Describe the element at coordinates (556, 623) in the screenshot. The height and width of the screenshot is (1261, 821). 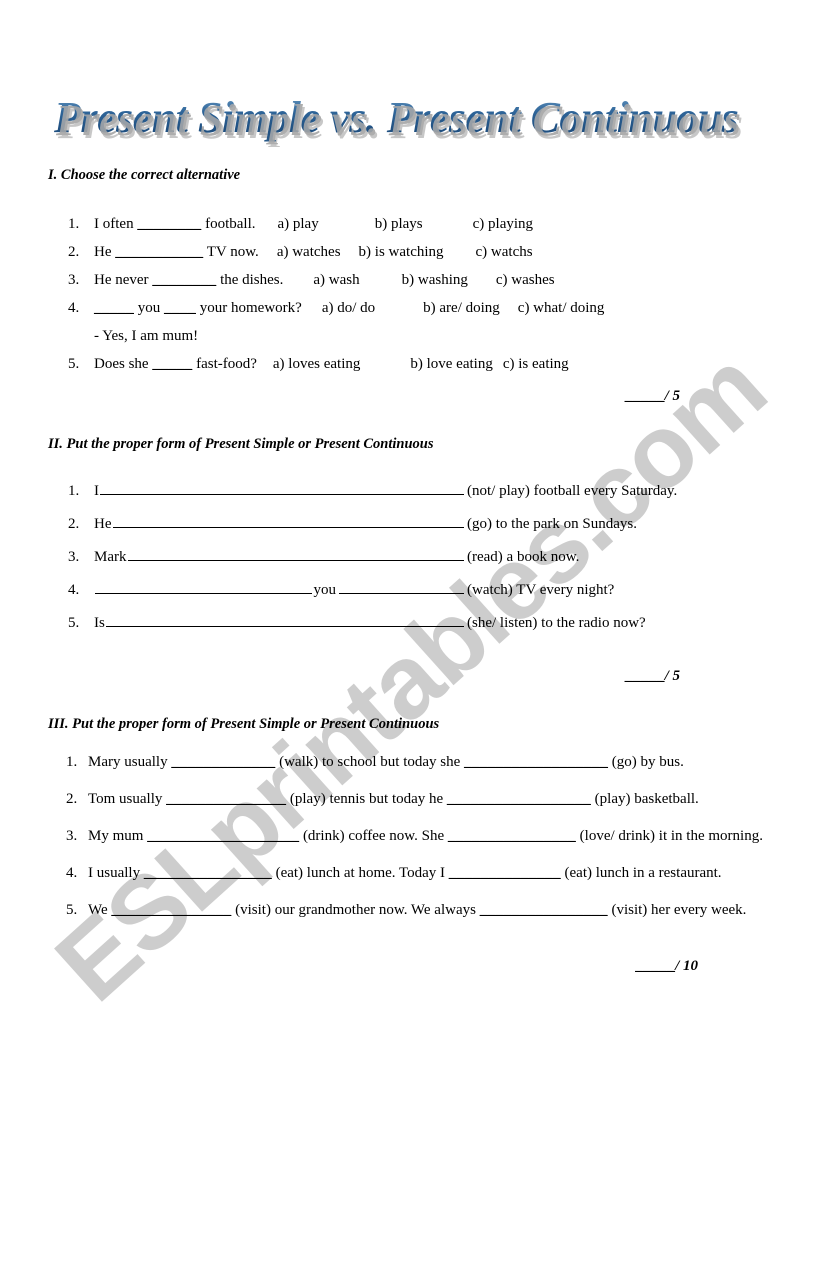
I see `item-hint: (she/ listen) to the radio now?` at that location.